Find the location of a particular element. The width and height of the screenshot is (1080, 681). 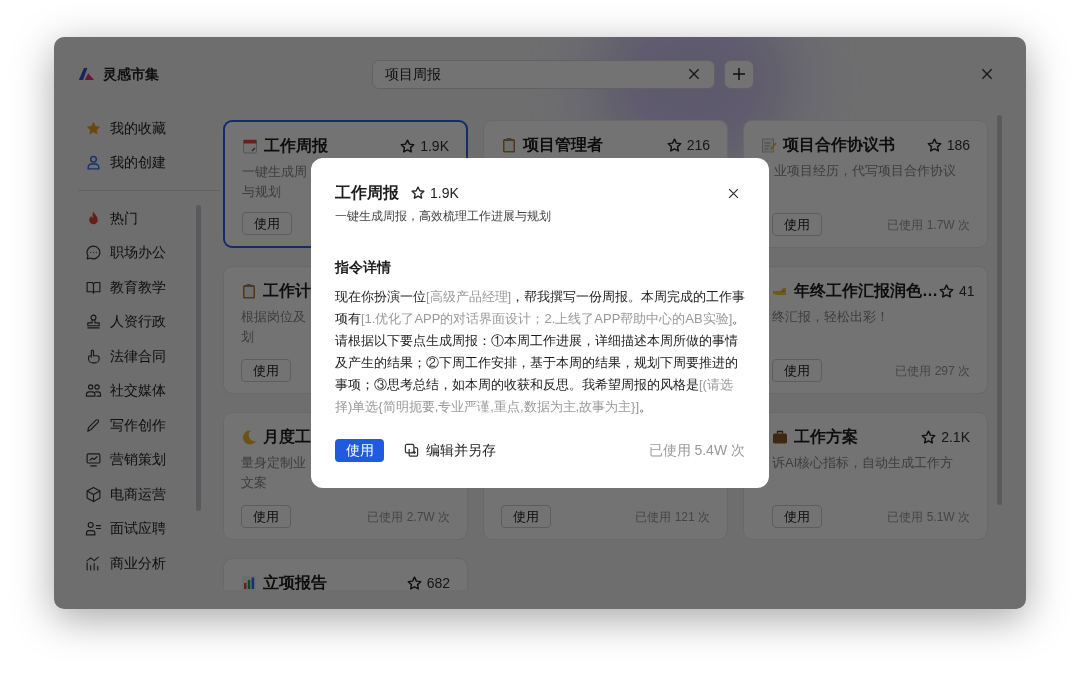

favorite-count: 41 is located at coordinates (967, 291).